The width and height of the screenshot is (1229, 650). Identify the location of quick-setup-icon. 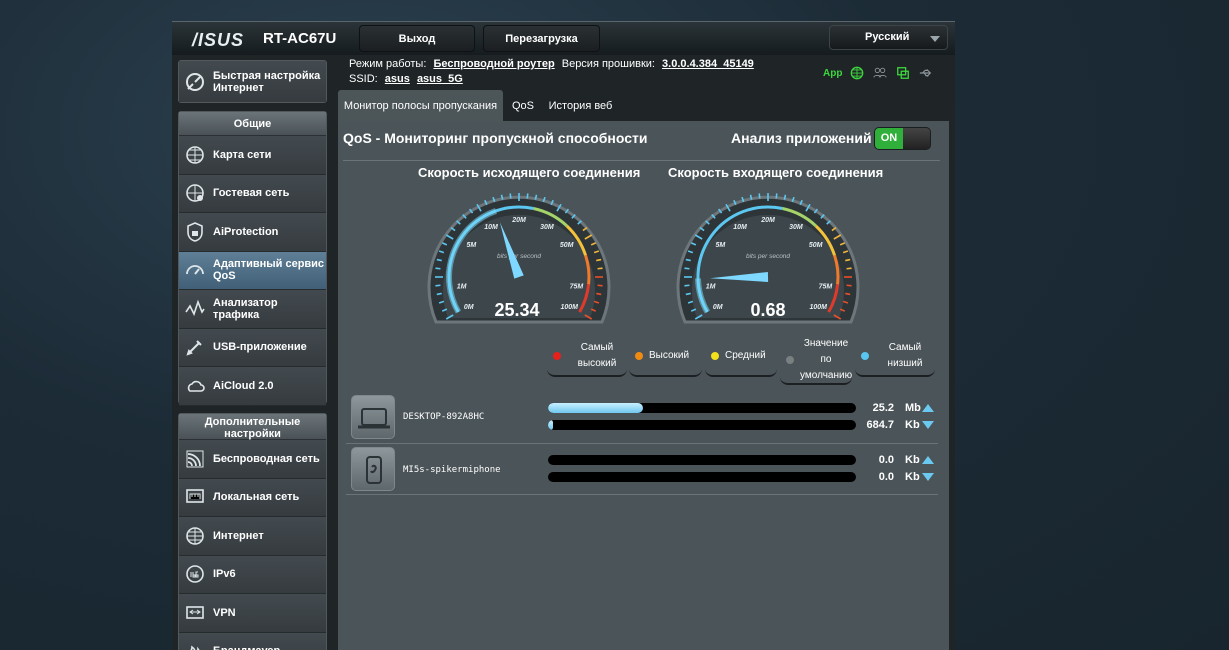
(195, 81).